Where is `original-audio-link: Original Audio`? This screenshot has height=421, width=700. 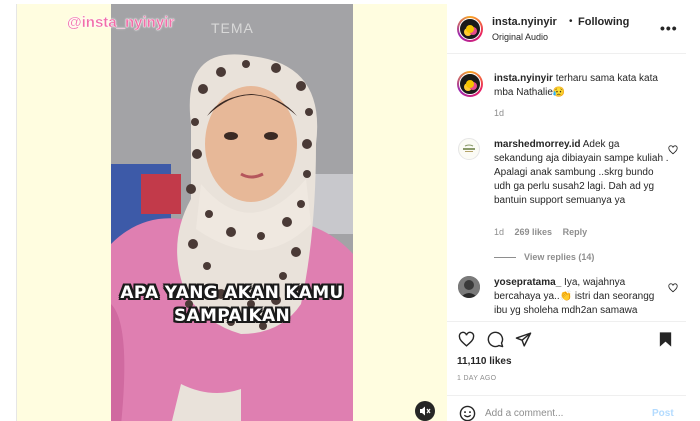
original-audio-link: Original Audio is located at coordinates (520, 37).